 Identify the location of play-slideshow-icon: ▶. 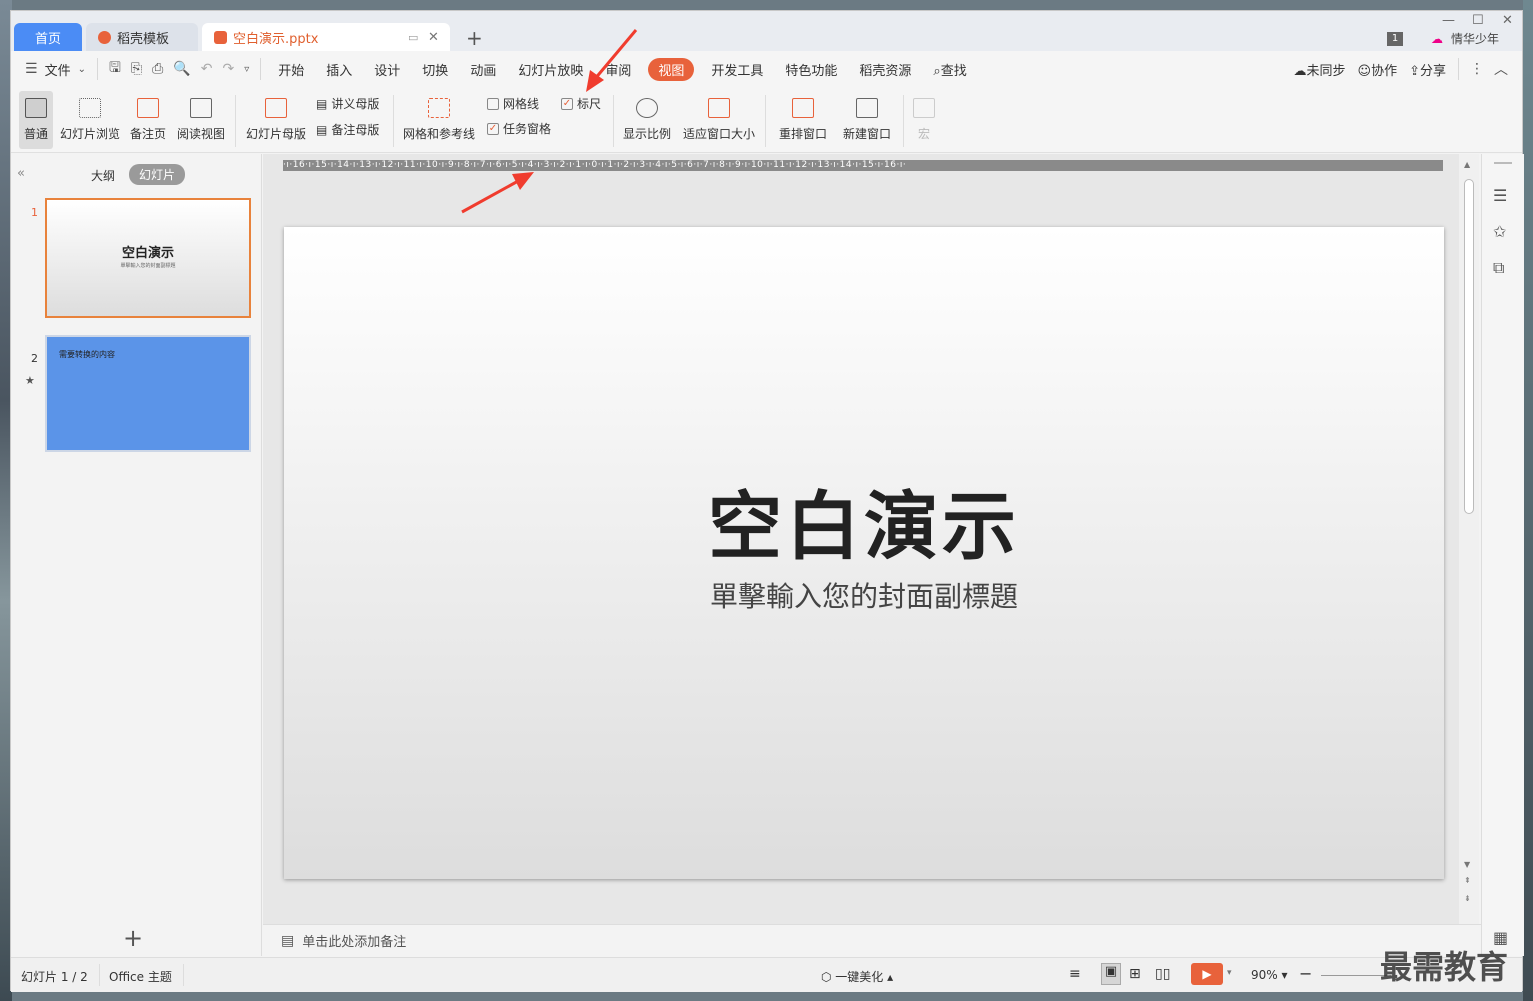
(1207, 974).